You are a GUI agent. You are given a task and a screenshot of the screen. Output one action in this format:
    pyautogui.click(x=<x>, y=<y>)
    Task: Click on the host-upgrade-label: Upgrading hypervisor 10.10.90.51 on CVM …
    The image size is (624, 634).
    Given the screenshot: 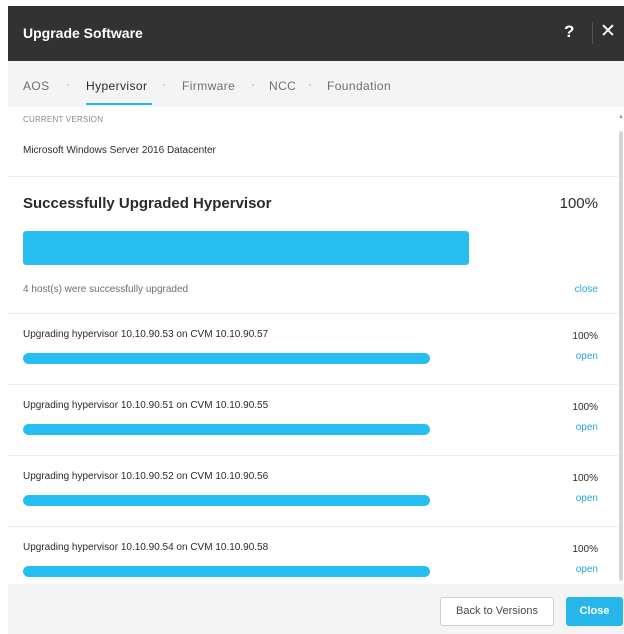 What is the action you would take?
    pyautogui.click(x=146, y=405)
    